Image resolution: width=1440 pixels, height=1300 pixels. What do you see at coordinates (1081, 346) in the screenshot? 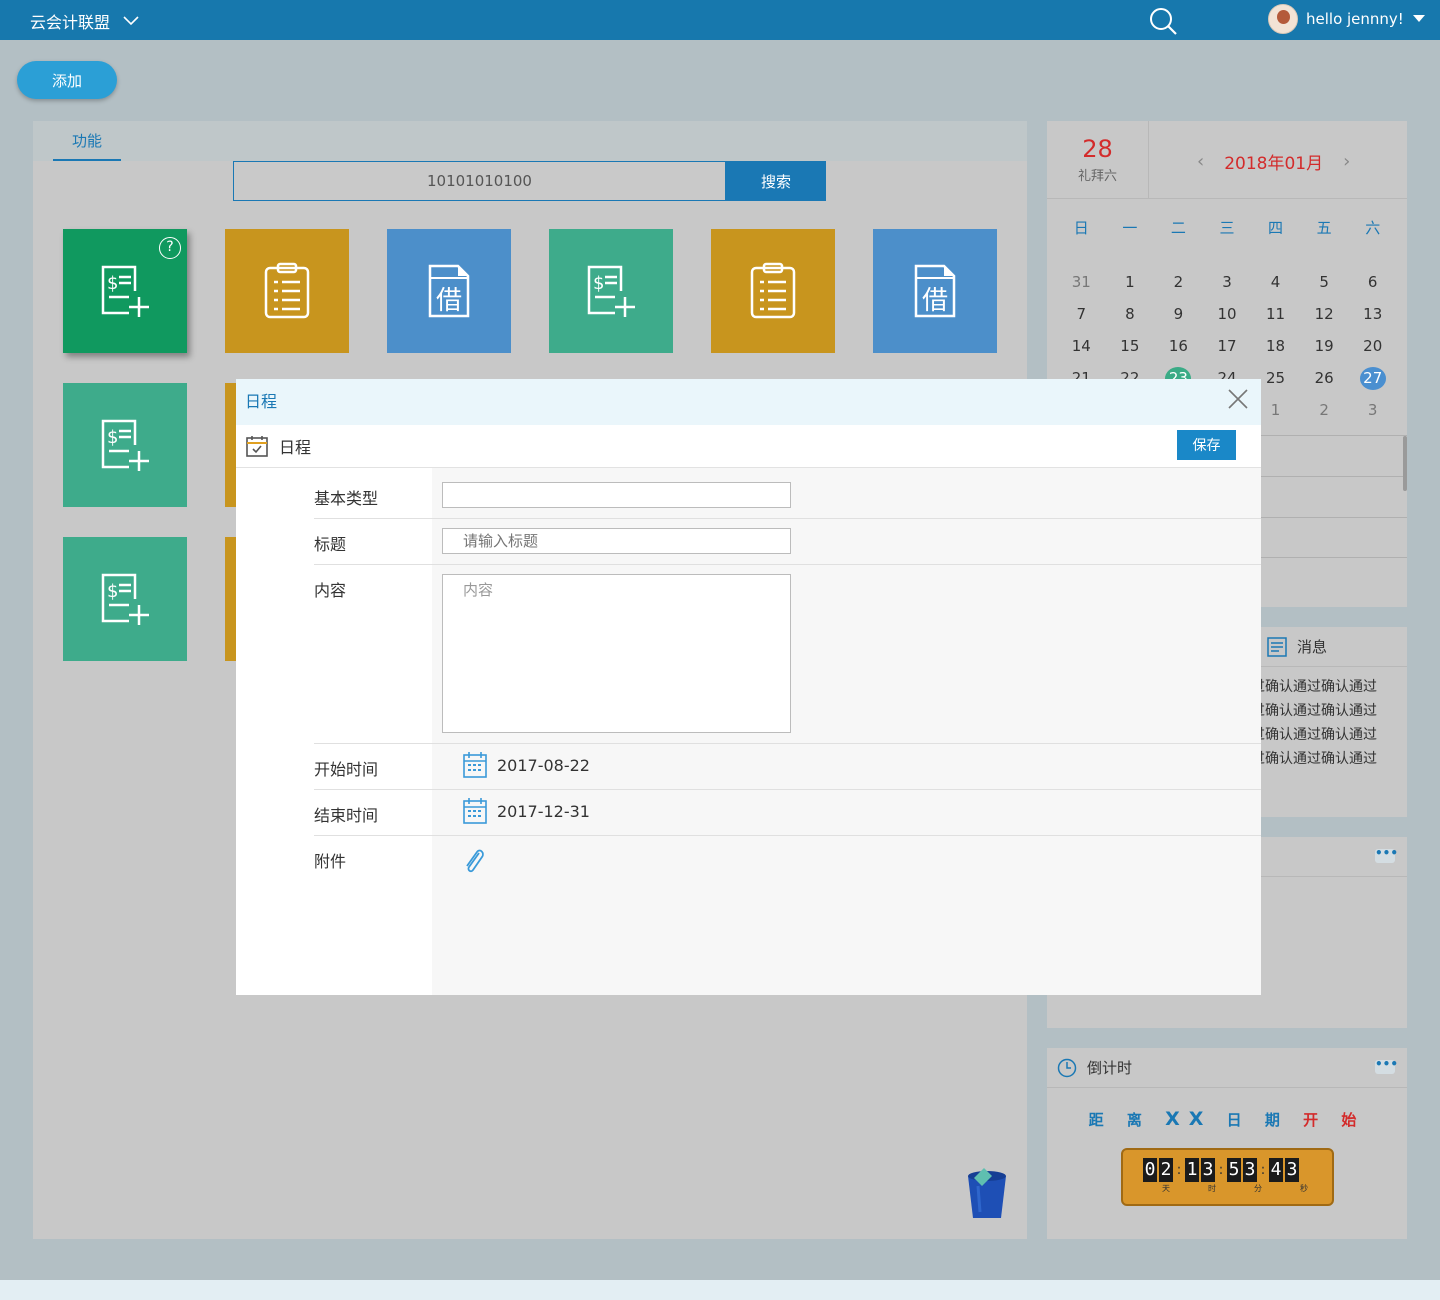
I see `calendar-day: 14` at bounding box center [1081, 346].